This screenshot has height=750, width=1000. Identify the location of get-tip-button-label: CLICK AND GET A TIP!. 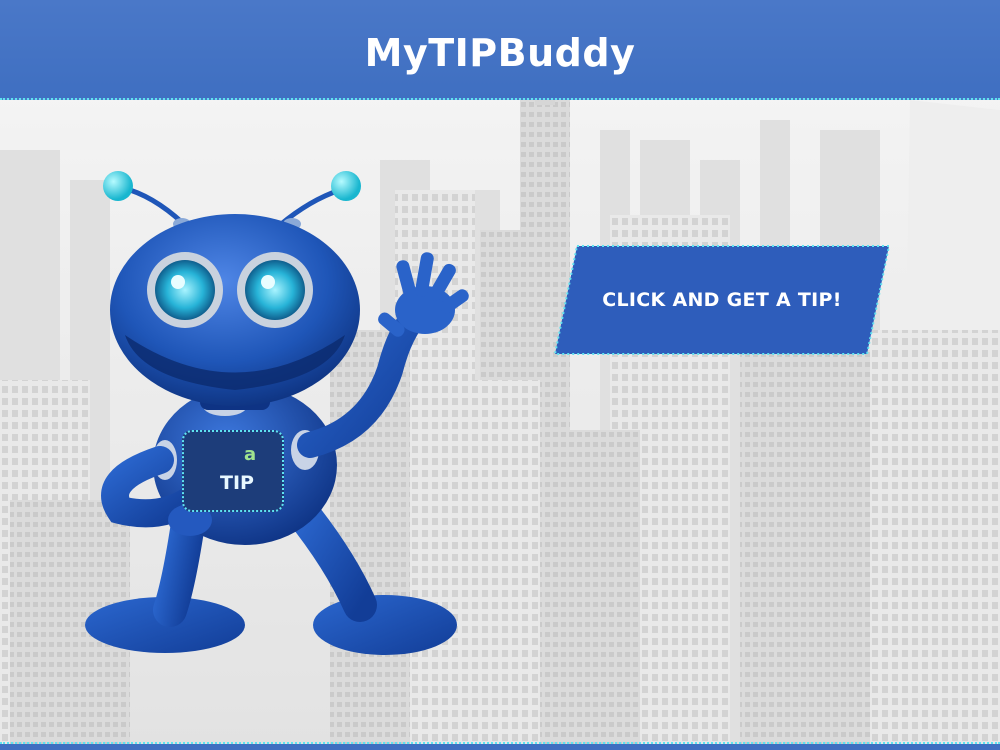
(722, 300).